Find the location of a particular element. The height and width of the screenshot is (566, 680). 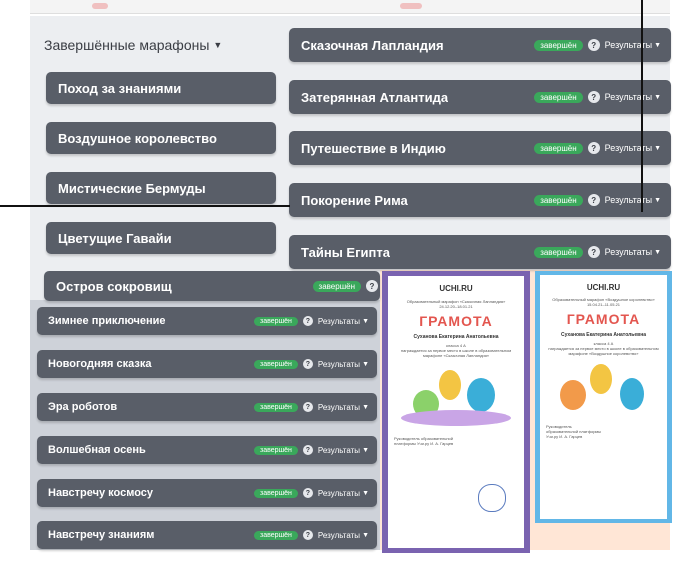

marathon-title: Новогодняя сказка is located at coordinates (100, 364).